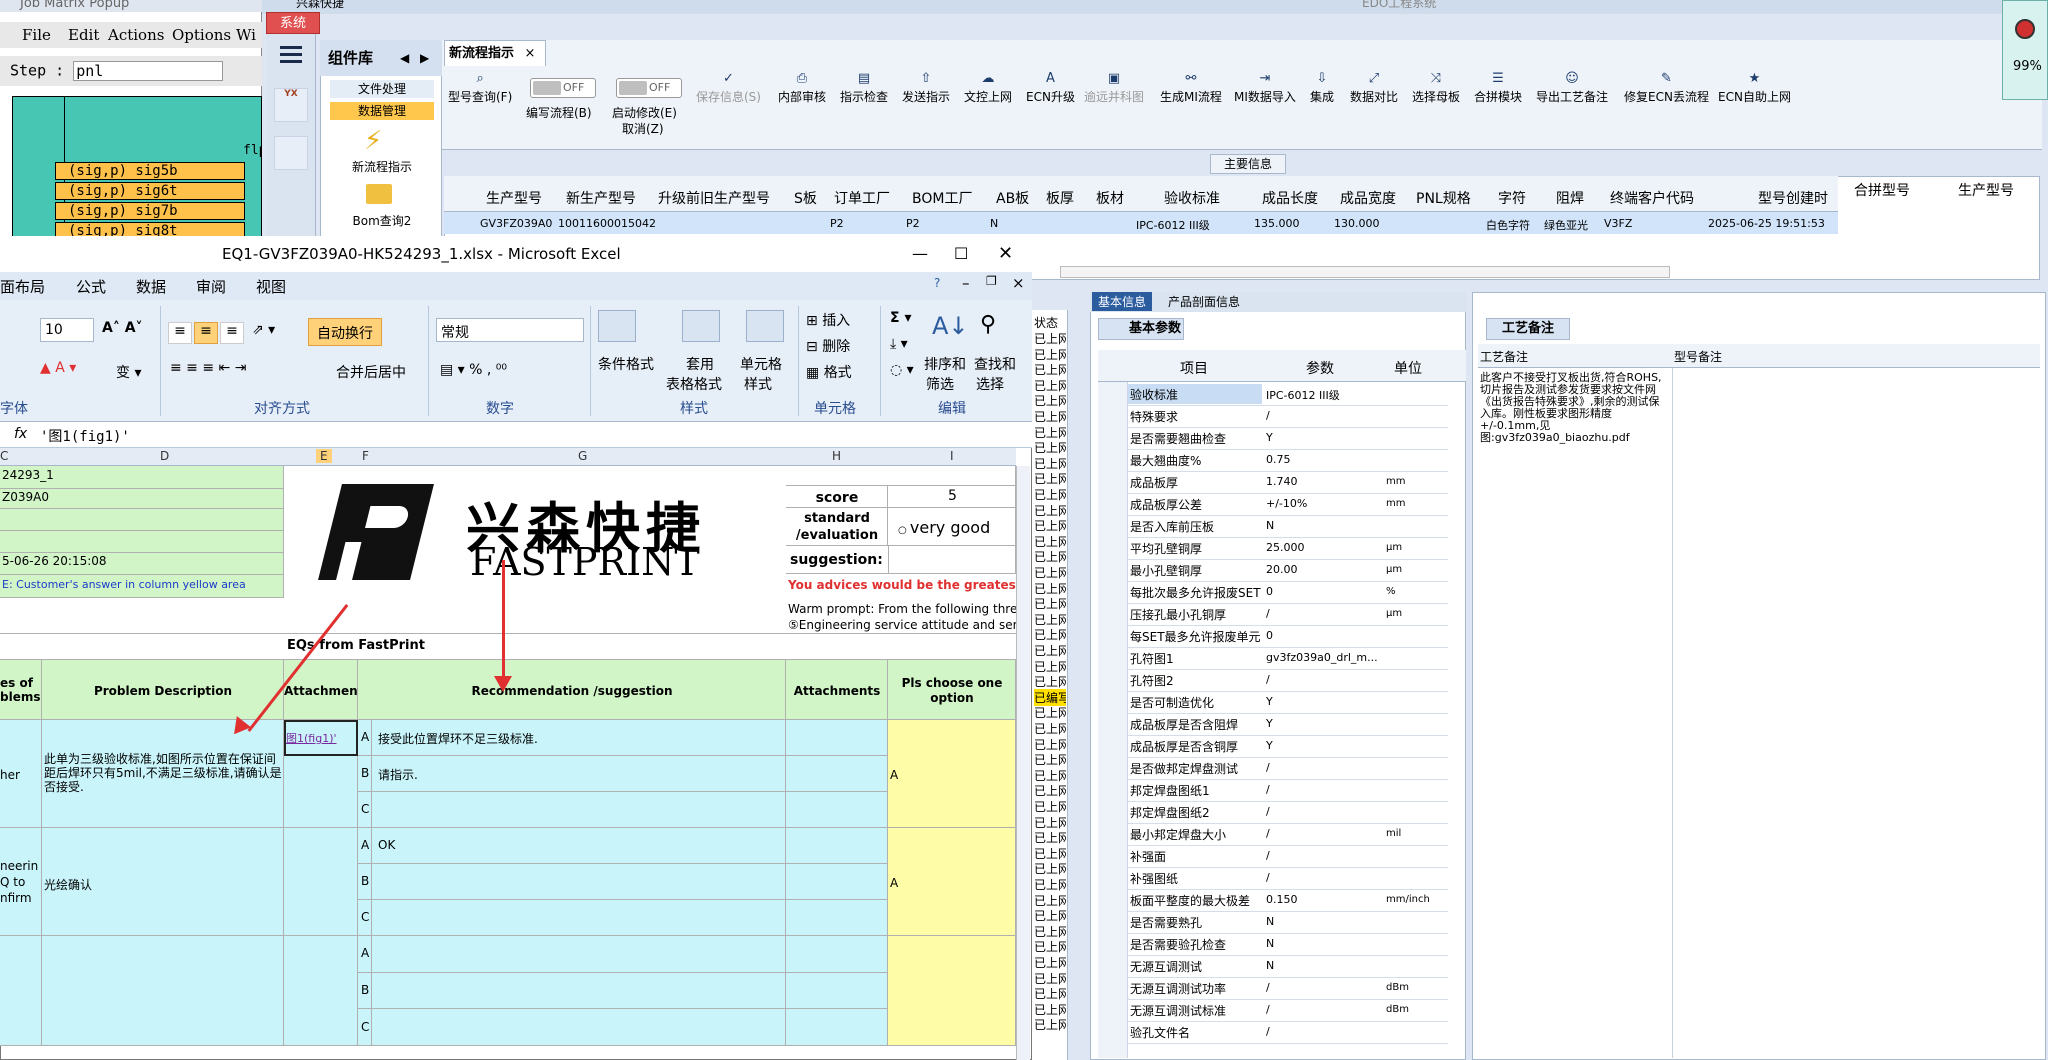  What do you see at coordinates (1282, 899) in the screenshot?
I see `basic-row-value: 0.150` at bounding box center [1282, 899].